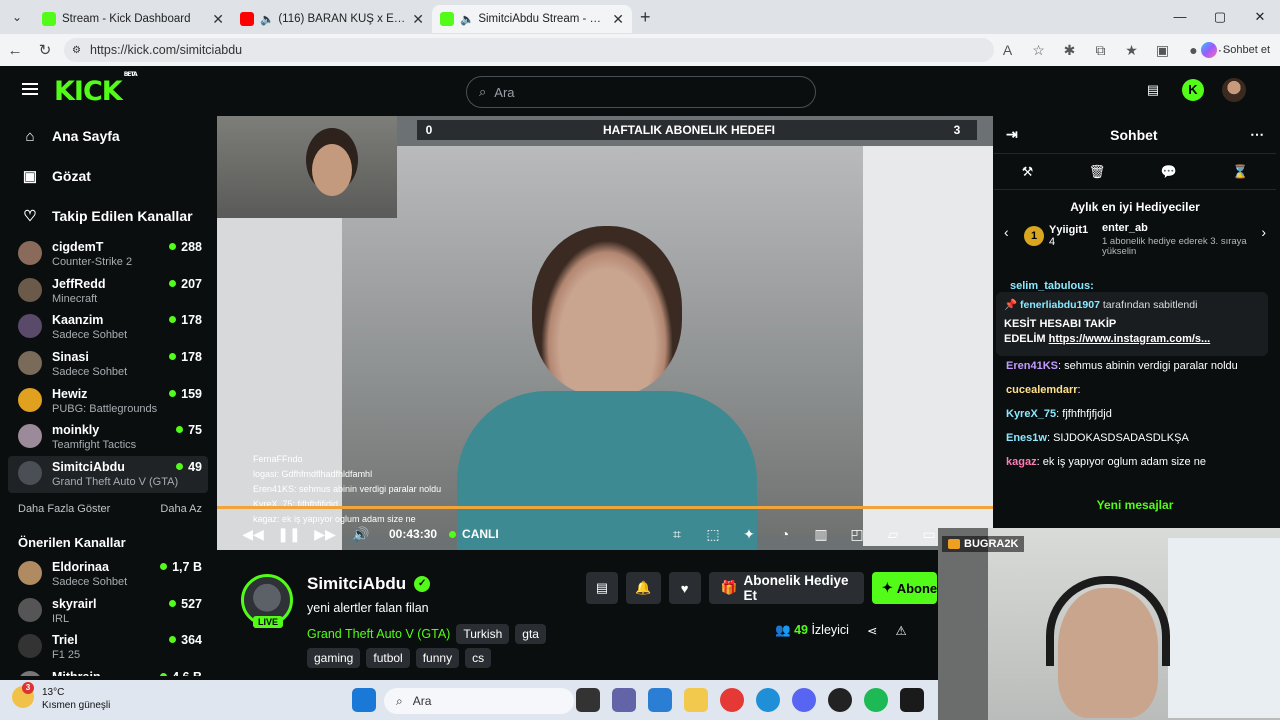  I want to click on weather-widget: 3 13°C Kısmen güneşli, so click(61, 697).